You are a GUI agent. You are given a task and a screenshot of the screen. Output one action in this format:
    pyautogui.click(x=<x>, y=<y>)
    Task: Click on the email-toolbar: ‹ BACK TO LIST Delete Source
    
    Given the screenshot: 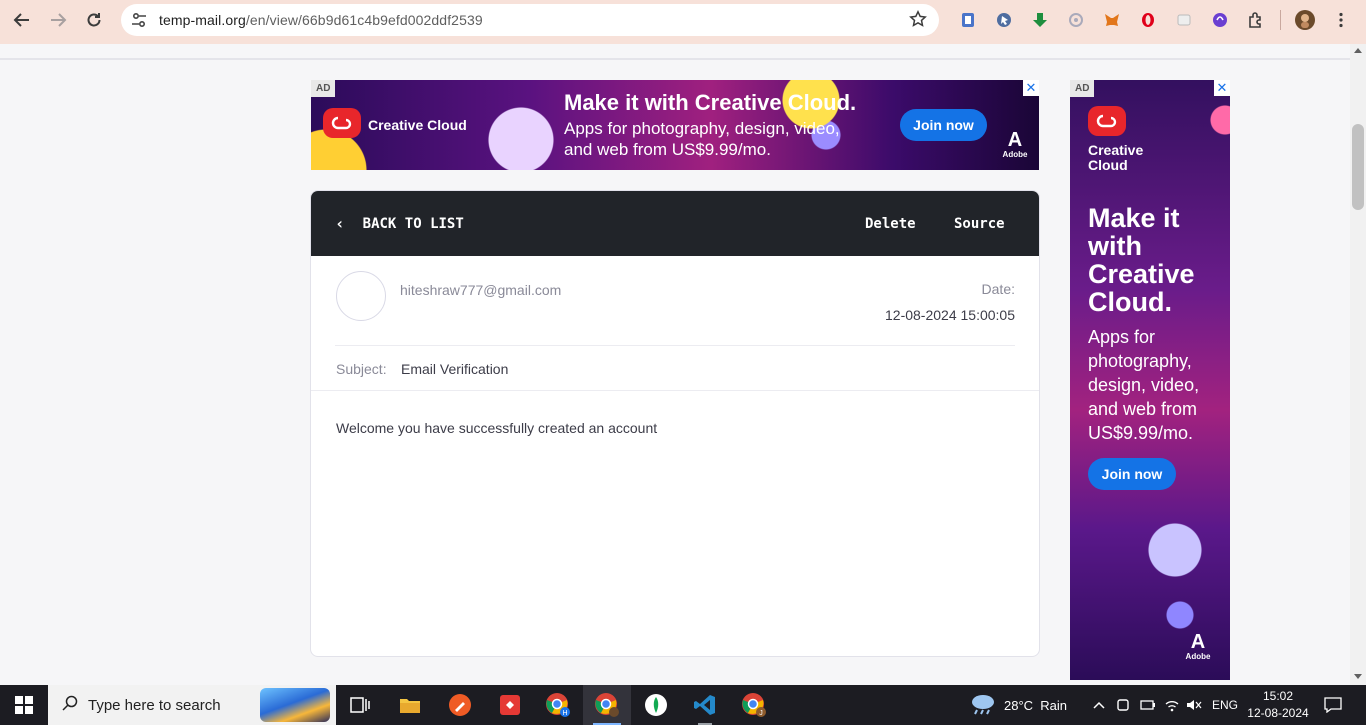 What is the action you would take?
    pyautogui.click(x=675, y=223)
    